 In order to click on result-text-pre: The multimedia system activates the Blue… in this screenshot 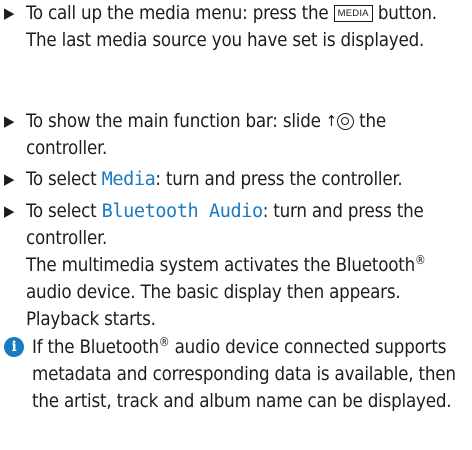, I will do `click(221, 265)`.